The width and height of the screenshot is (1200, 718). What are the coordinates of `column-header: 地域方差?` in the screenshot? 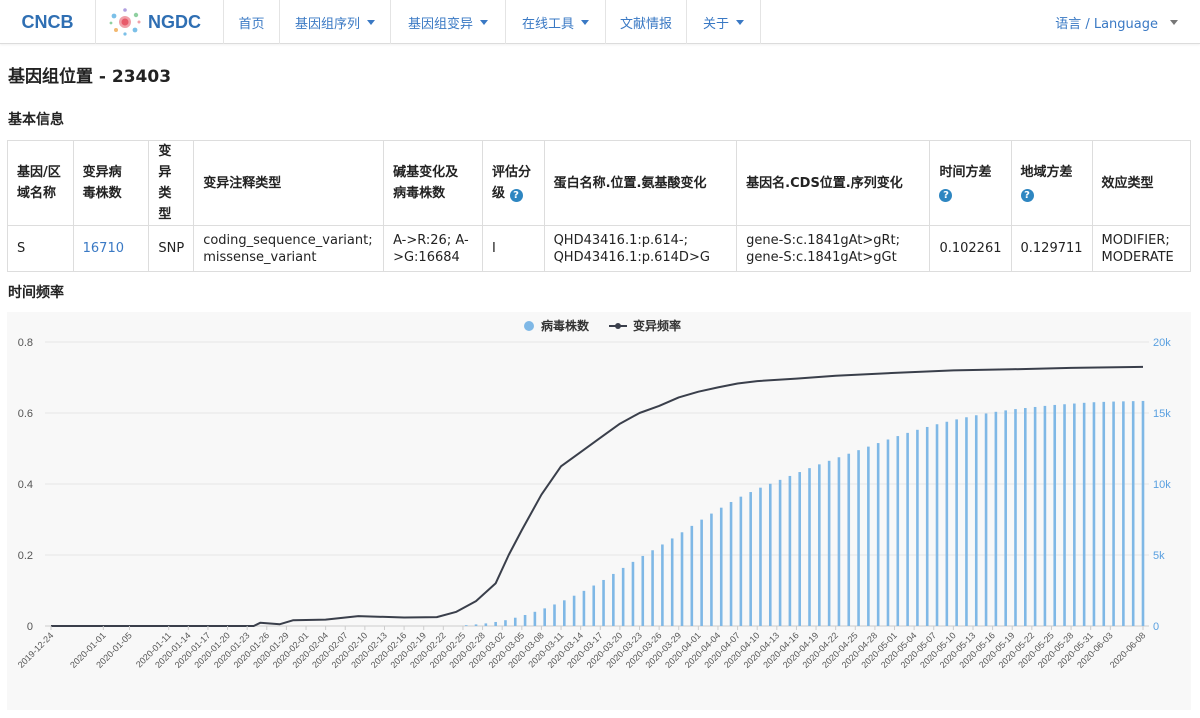 It's located at (1051, 183).